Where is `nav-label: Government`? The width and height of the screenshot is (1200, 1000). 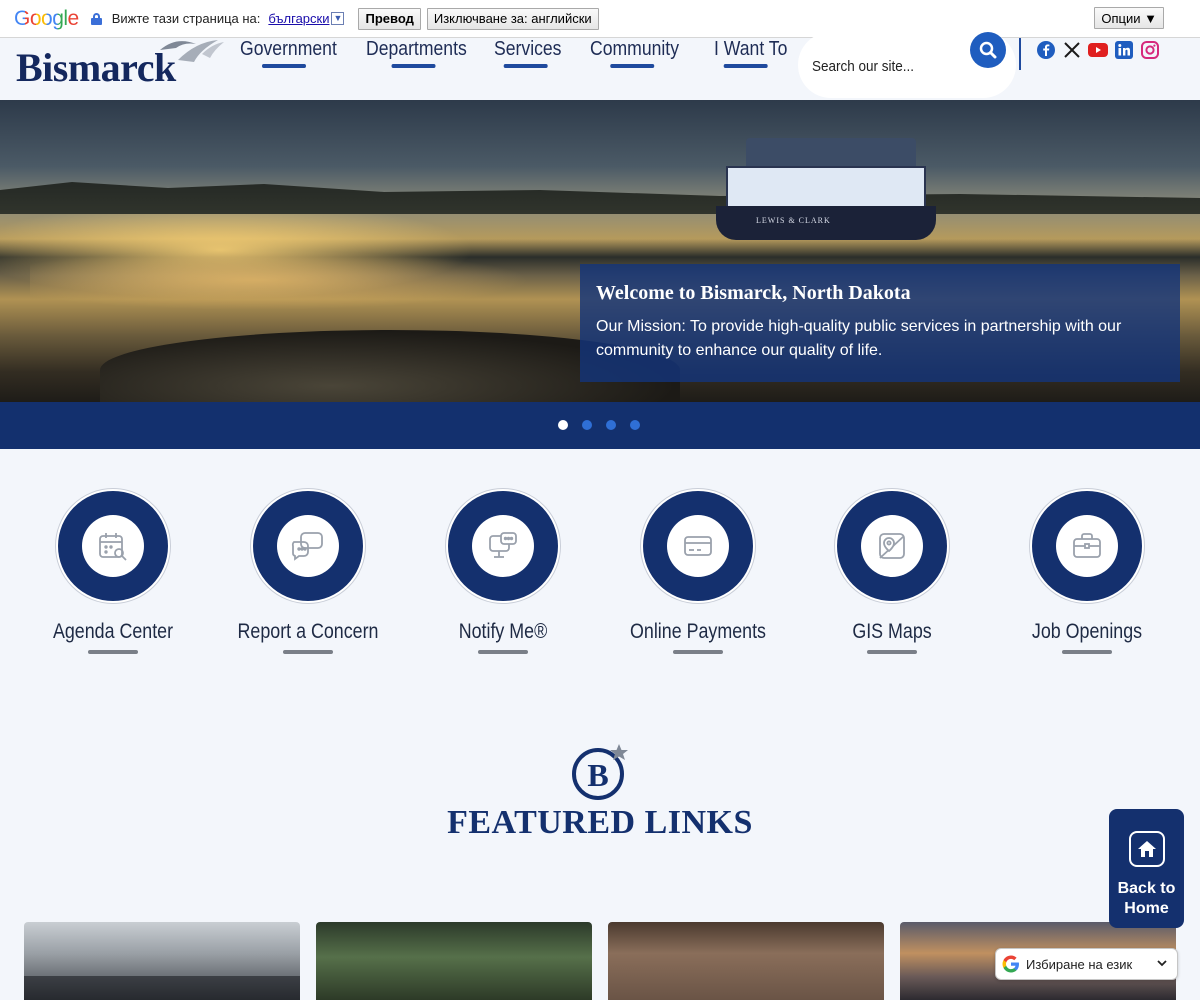
nav-label: Government is located at coordinates (288, 49).